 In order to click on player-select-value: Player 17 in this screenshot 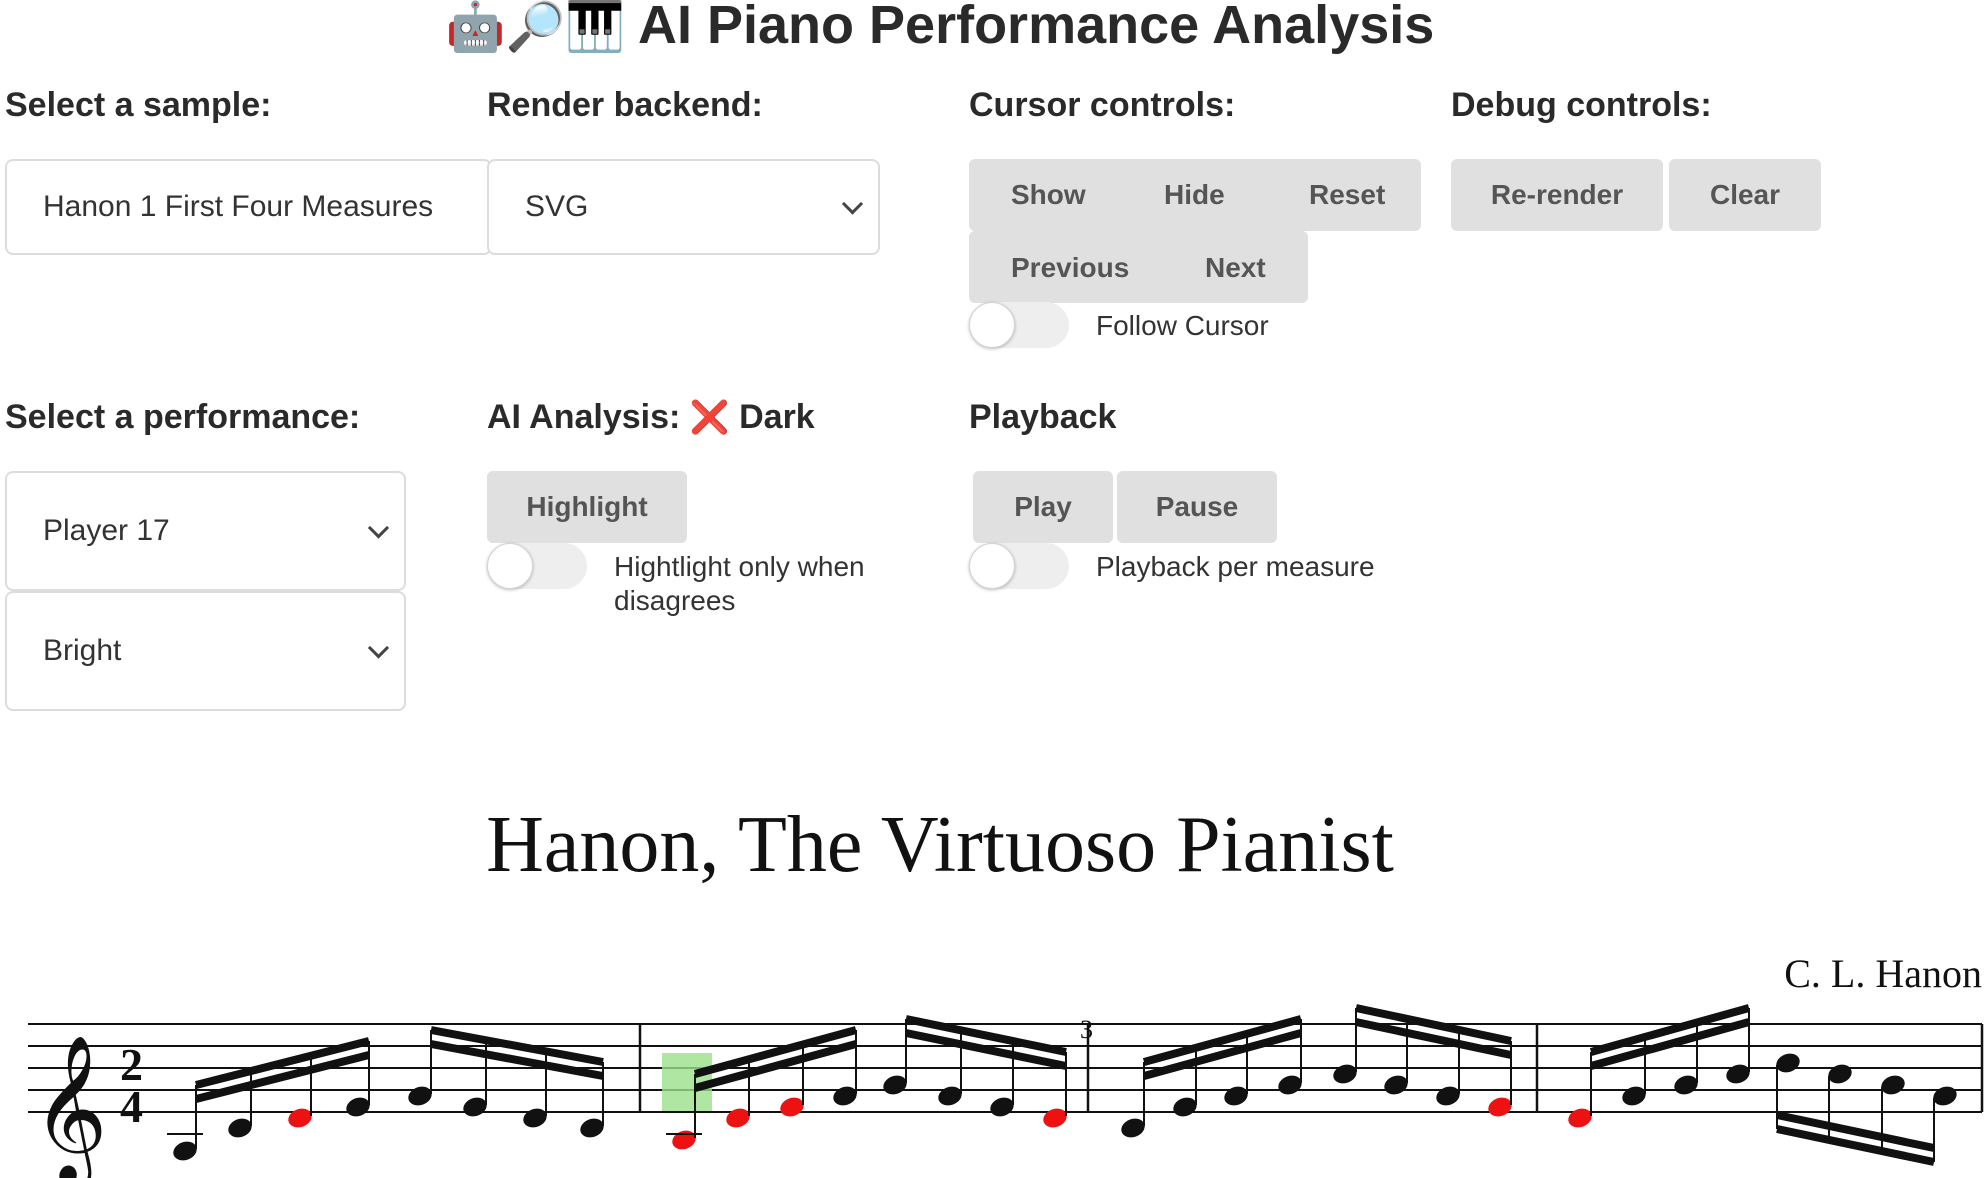, I will do `click(106, 530)`.